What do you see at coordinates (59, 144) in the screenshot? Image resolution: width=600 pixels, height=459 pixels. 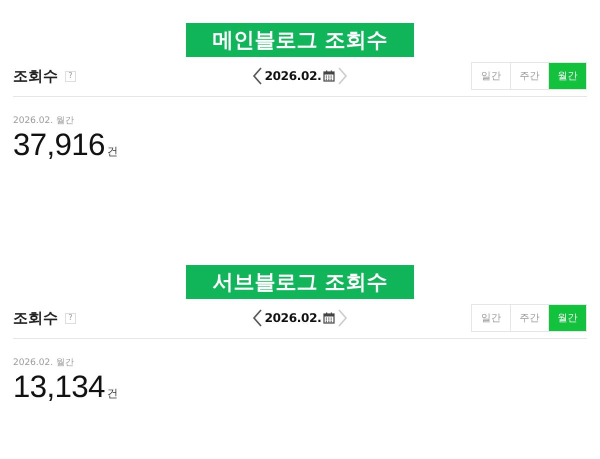 I see `view-count: 37,916` at bounding box center [59, 144].